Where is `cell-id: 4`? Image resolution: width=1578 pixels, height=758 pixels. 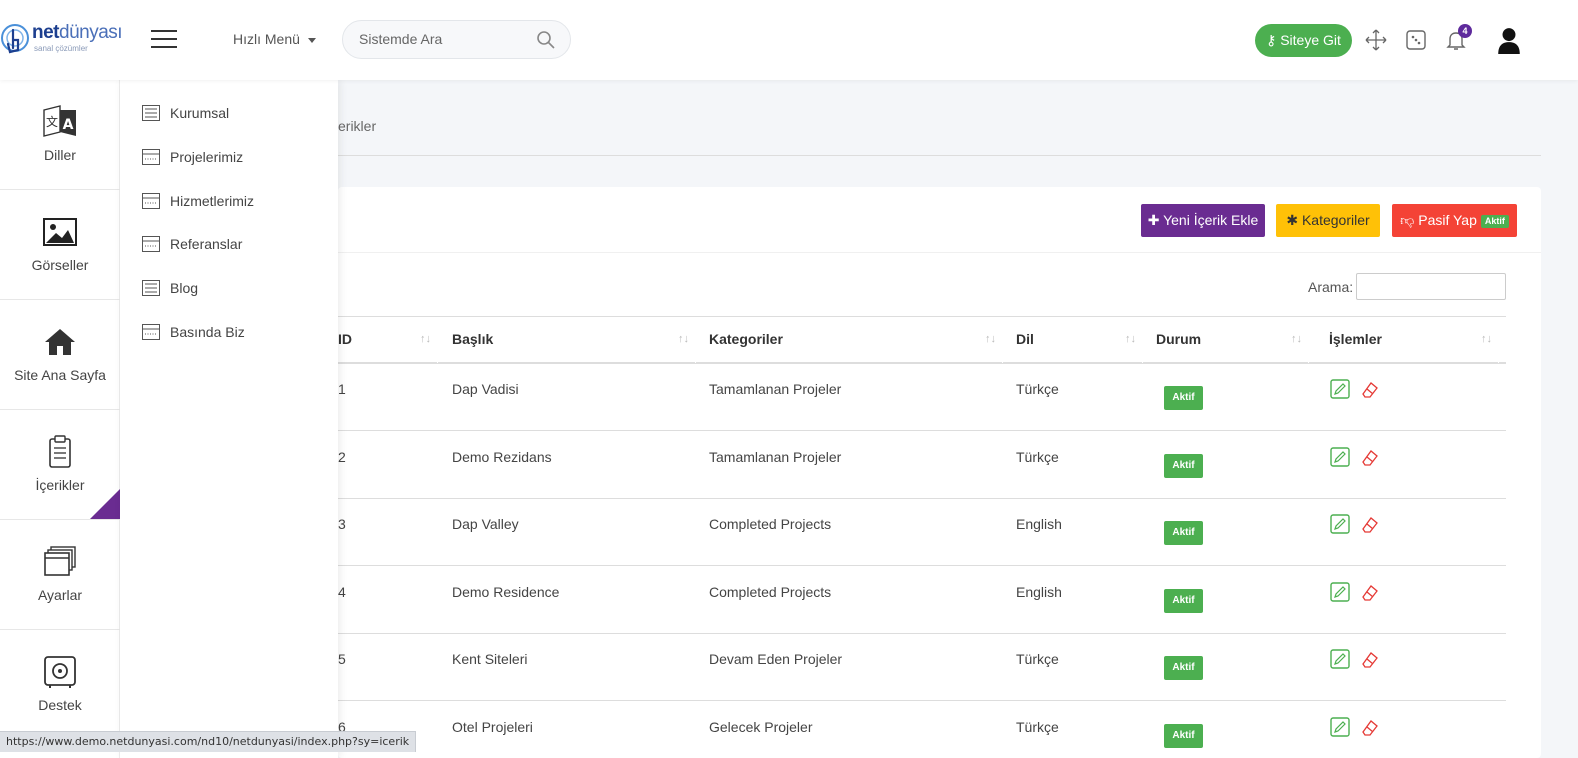 cell-id: 4 is located at coordinates (342, 591).